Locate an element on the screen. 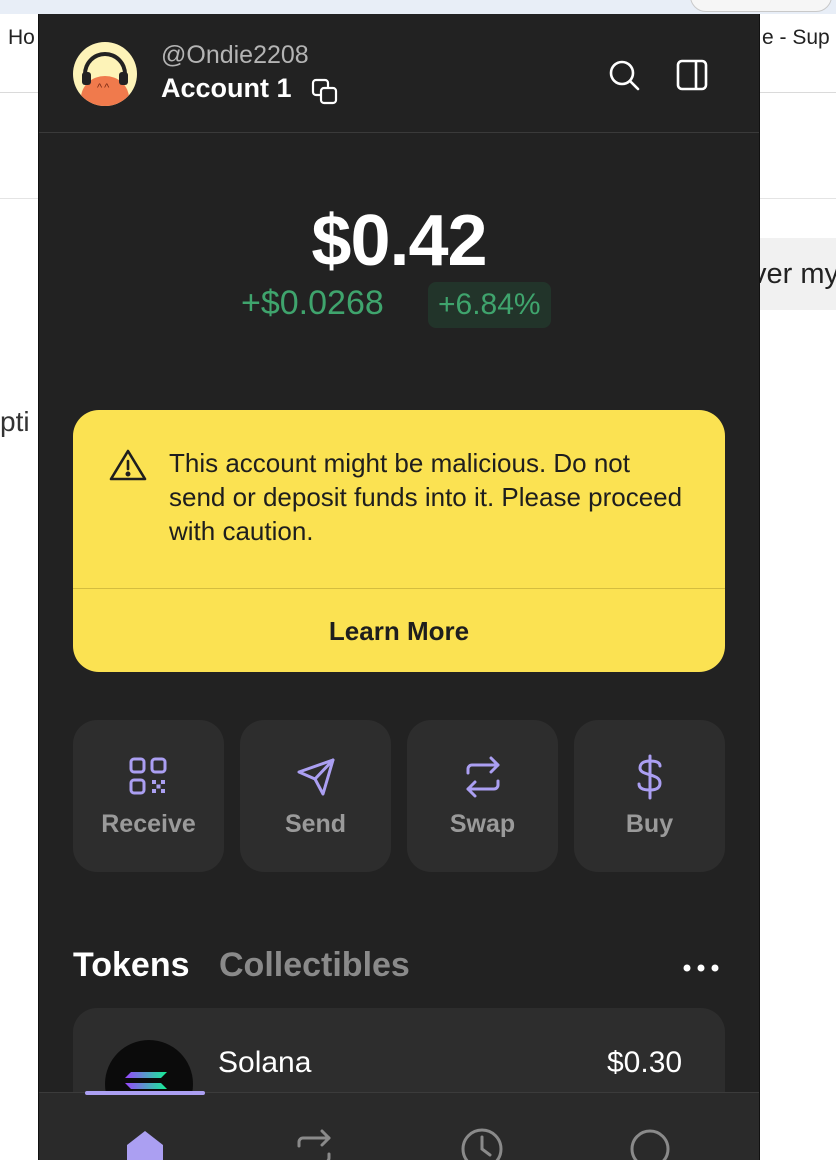 The height and width of the screenshot is (1160, 836). swap-nav-icon is located at coordinates (314, 1143).